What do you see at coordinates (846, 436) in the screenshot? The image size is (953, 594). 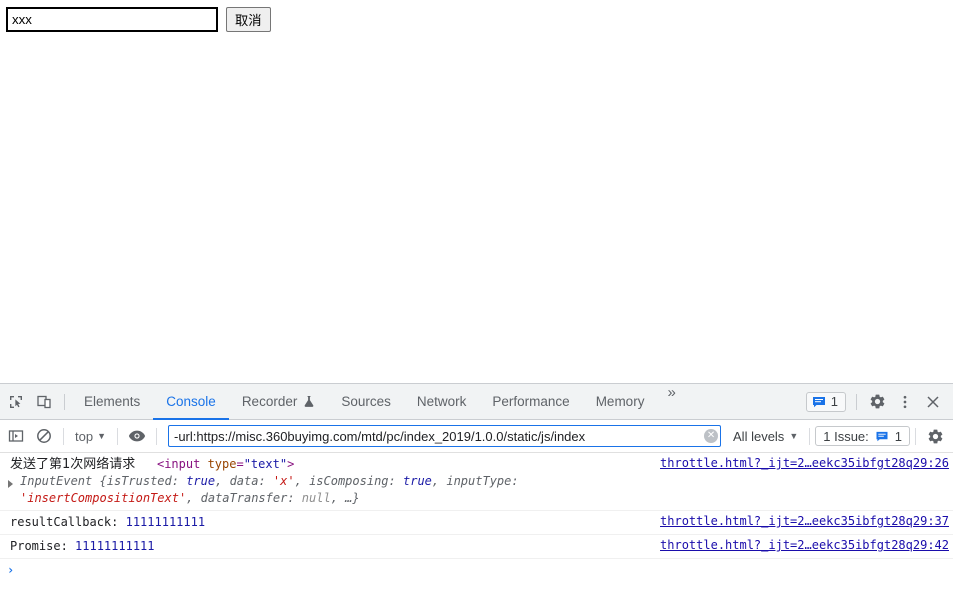 I see `issues-chip-label: 1 Issue:` at bounding box center [846, 436].